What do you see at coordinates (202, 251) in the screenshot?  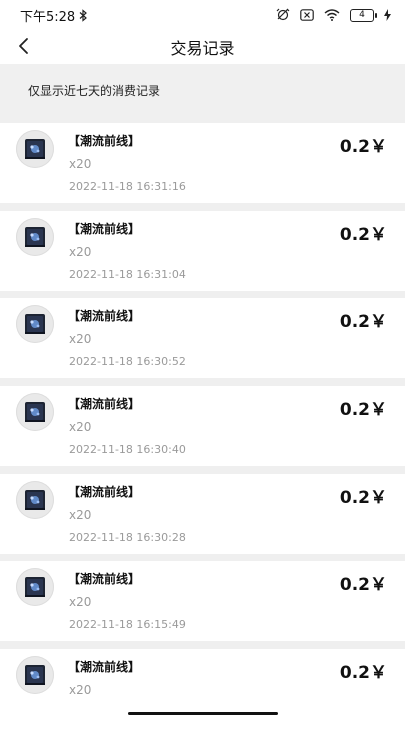 I see `record-item: 【潮流前线】 x20 2022-11-18 16:31:04 0.2￥` at bounding box center [202, 251].